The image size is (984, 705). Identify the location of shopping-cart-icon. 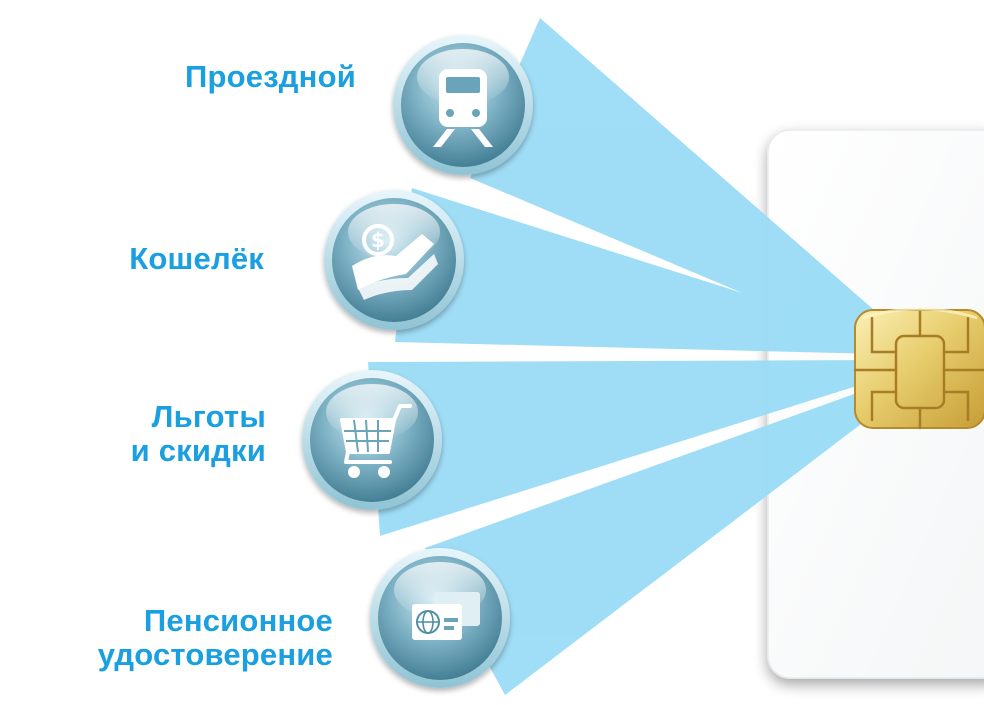
(372, 440).